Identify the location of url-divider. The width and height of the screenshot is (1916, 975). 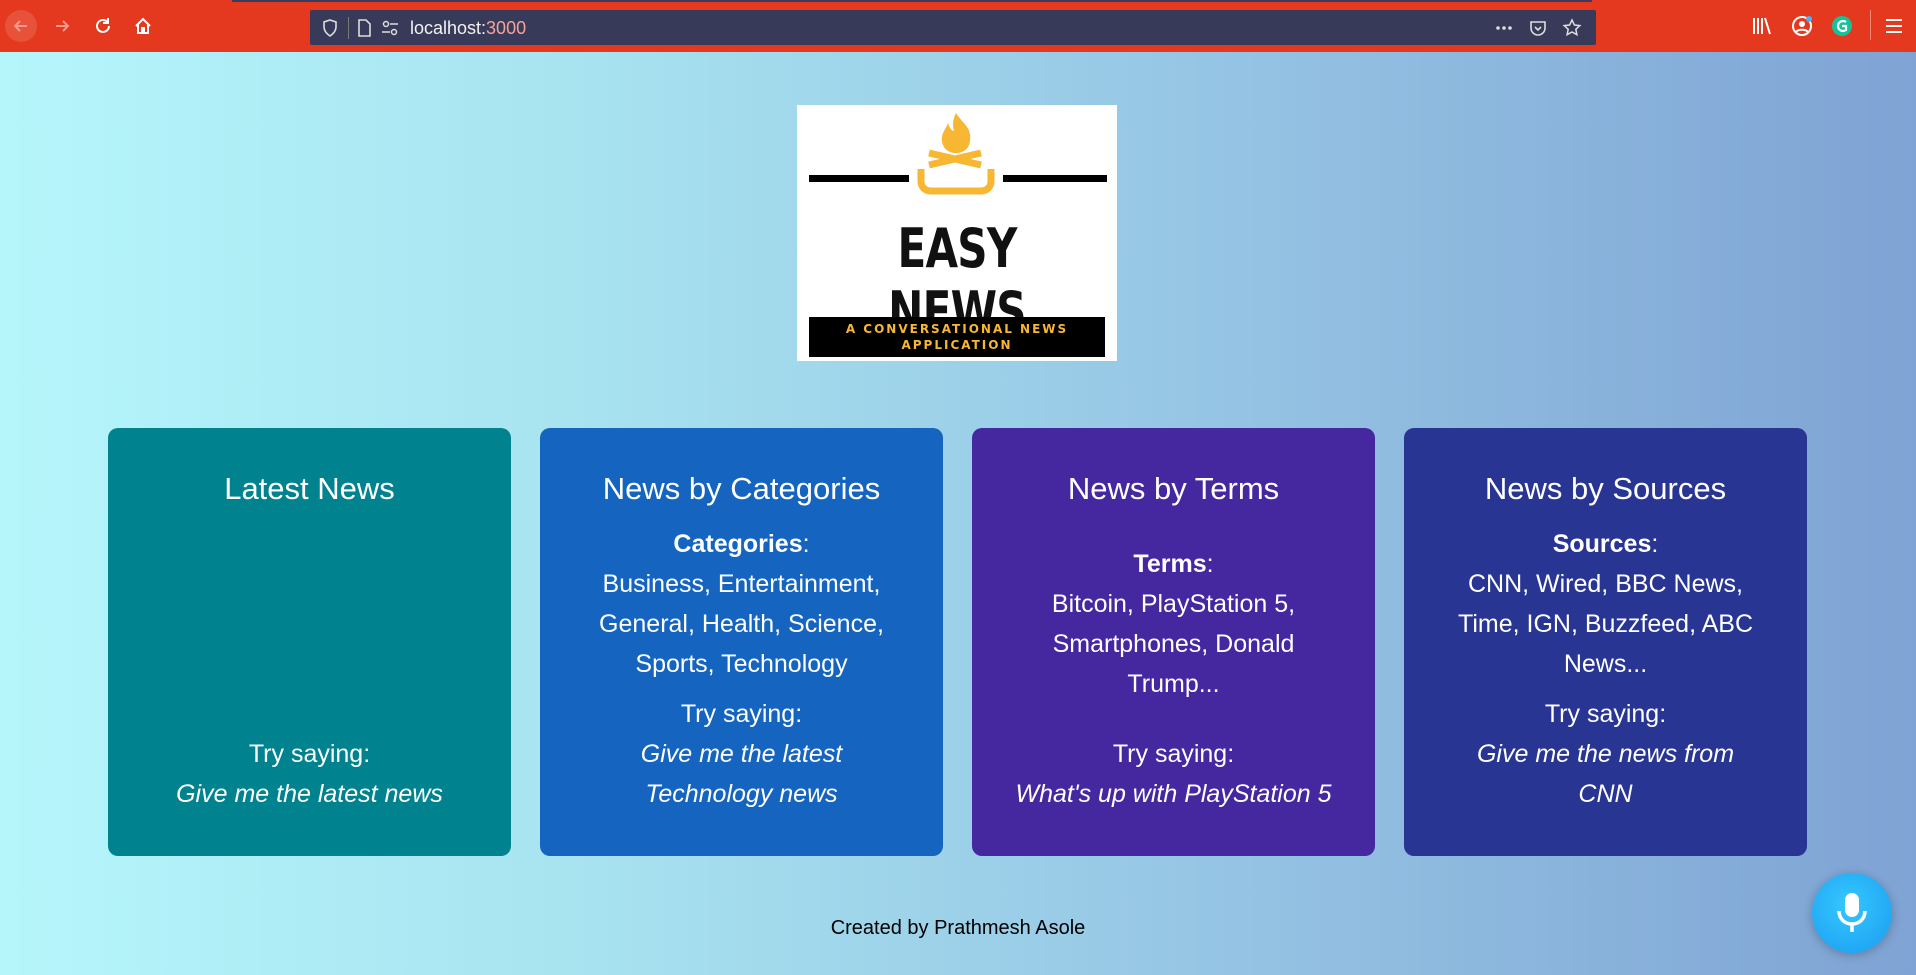
(348, 28).